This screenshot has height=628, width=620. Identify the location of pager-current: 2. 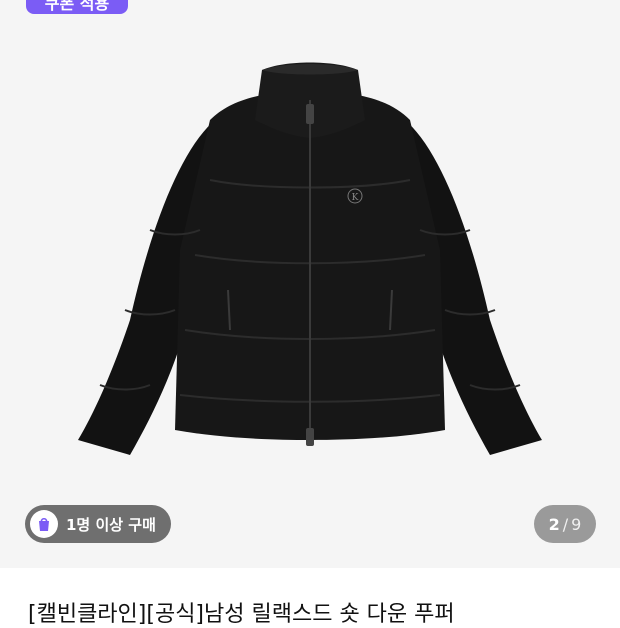
(554, 524).